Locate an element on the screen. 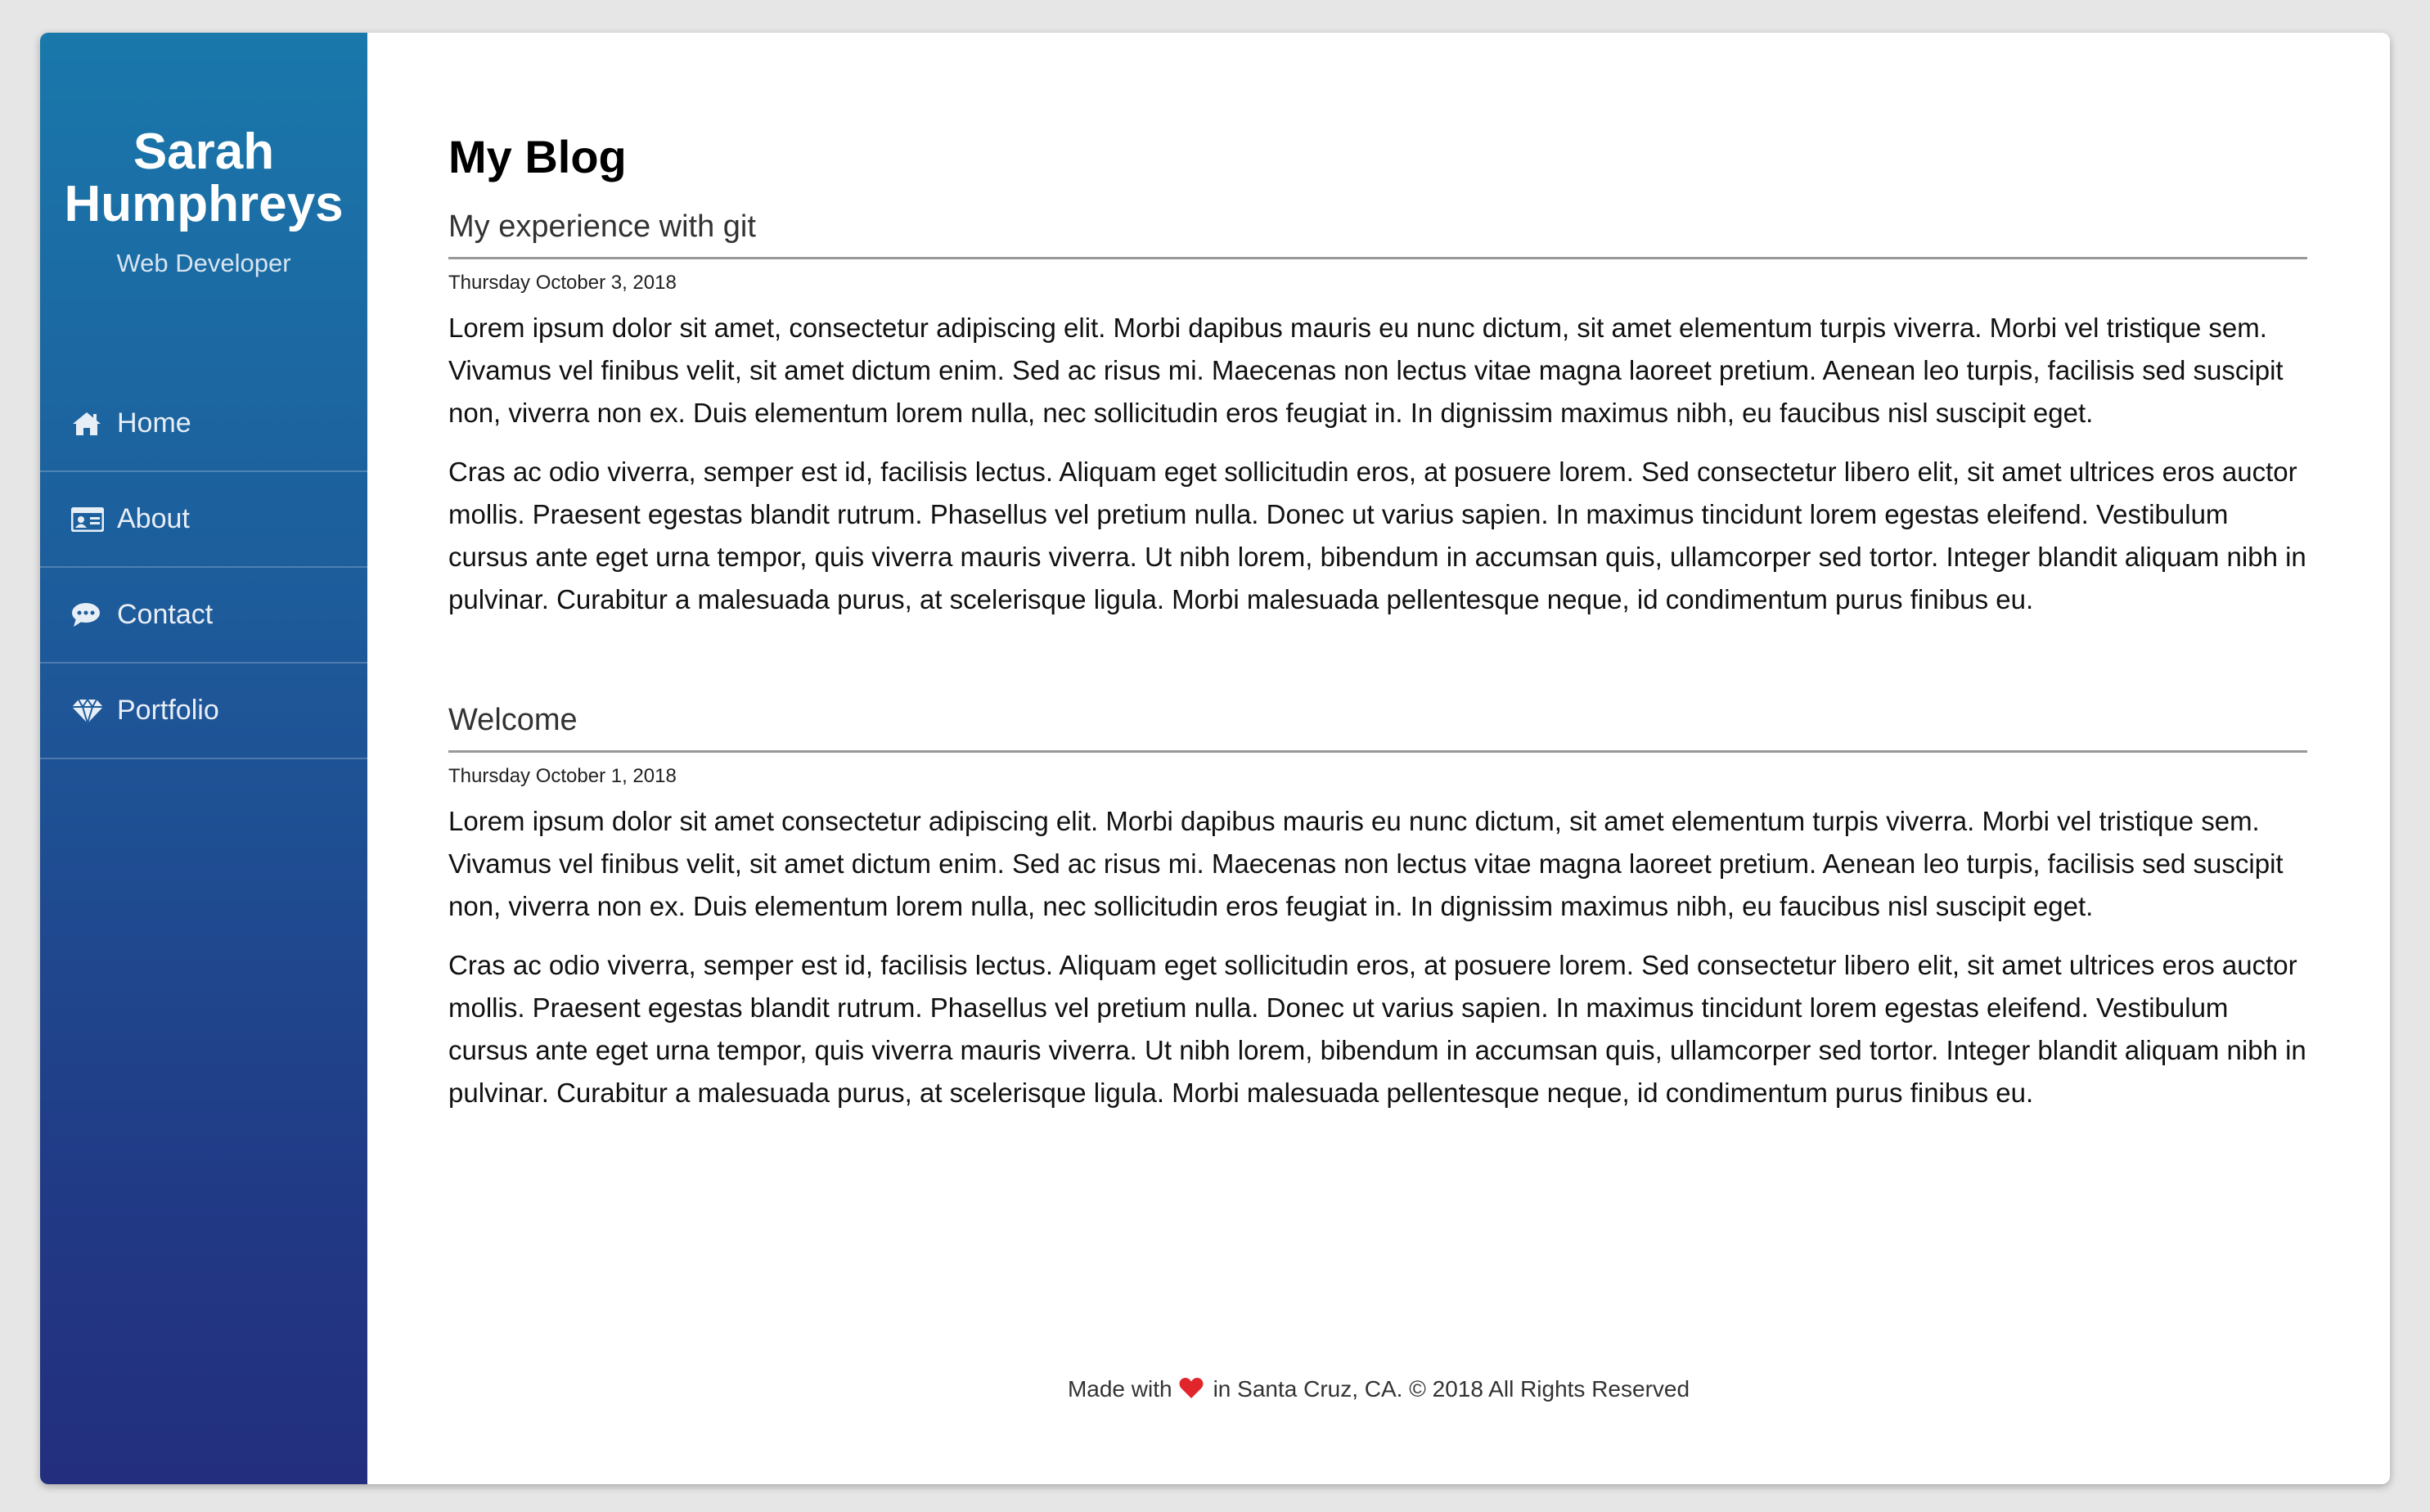 This screenshot has height=1512, width=2430. post-title: My experience with git is located at coordinates (1378, 233).